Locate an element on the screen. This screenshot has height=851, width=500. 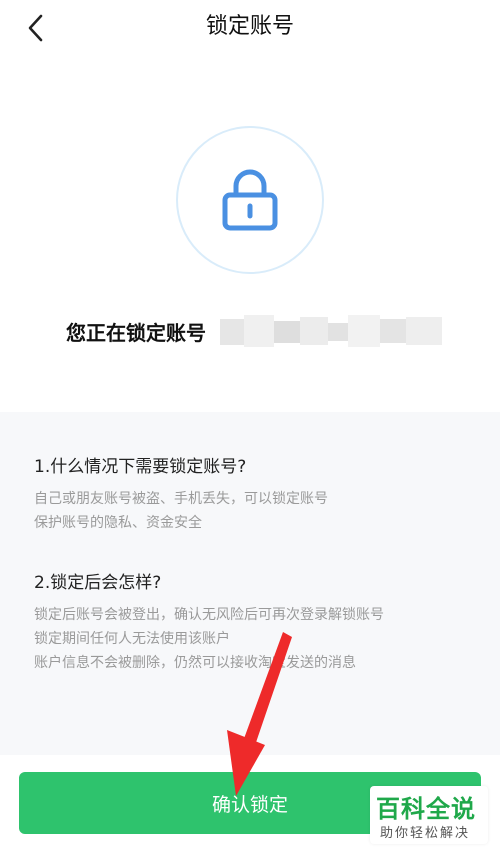
lock-icon is located at coordinates (250, 200).